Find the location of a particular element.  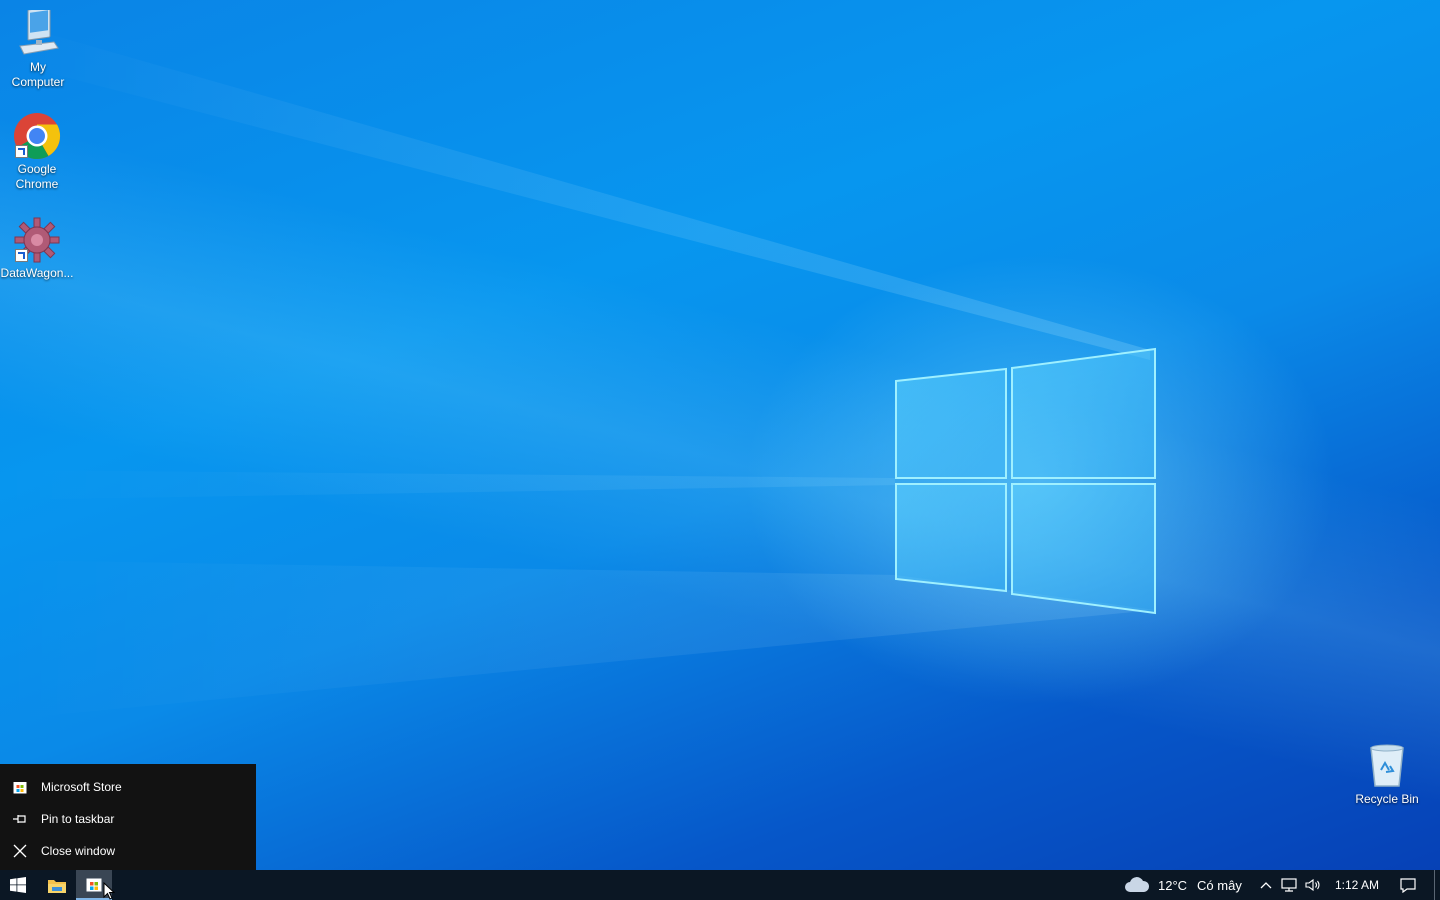

desktop-icon-google-chrome: Google Chrome is located at coordinates (37, 152).